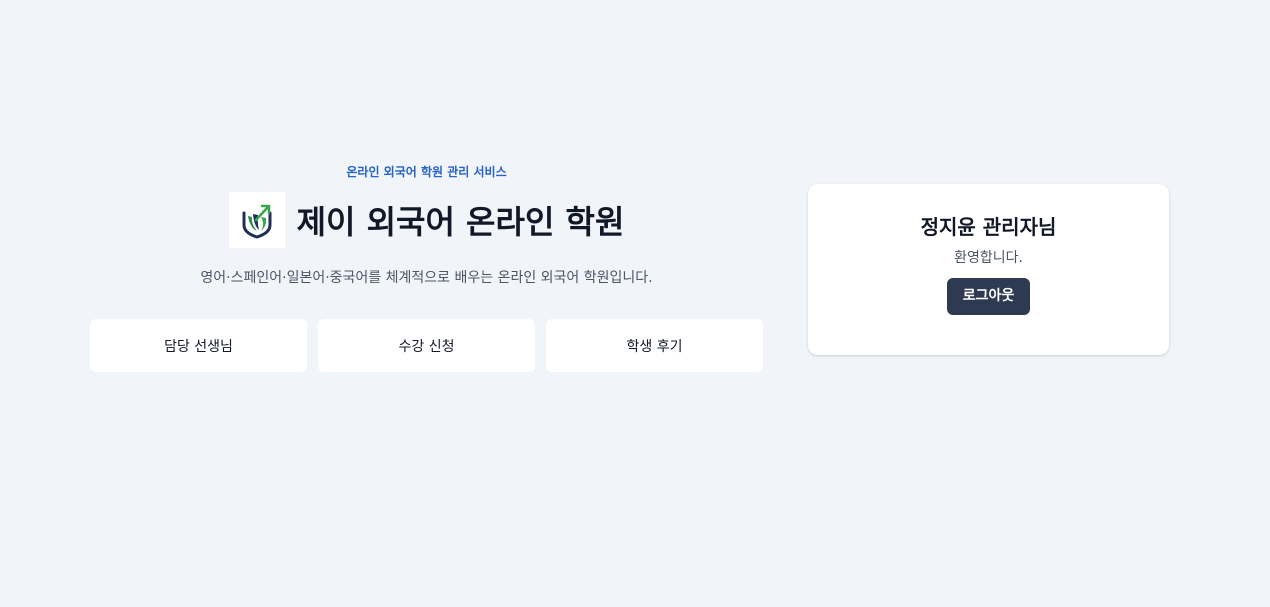 The width and height of the screenshot is (1270, 607). What do you see at coordinates (426, 172) in the screenshot?
I see `tagline: 온라인 외국어 학원 관리 서비스` at bounding box center [426, 172].